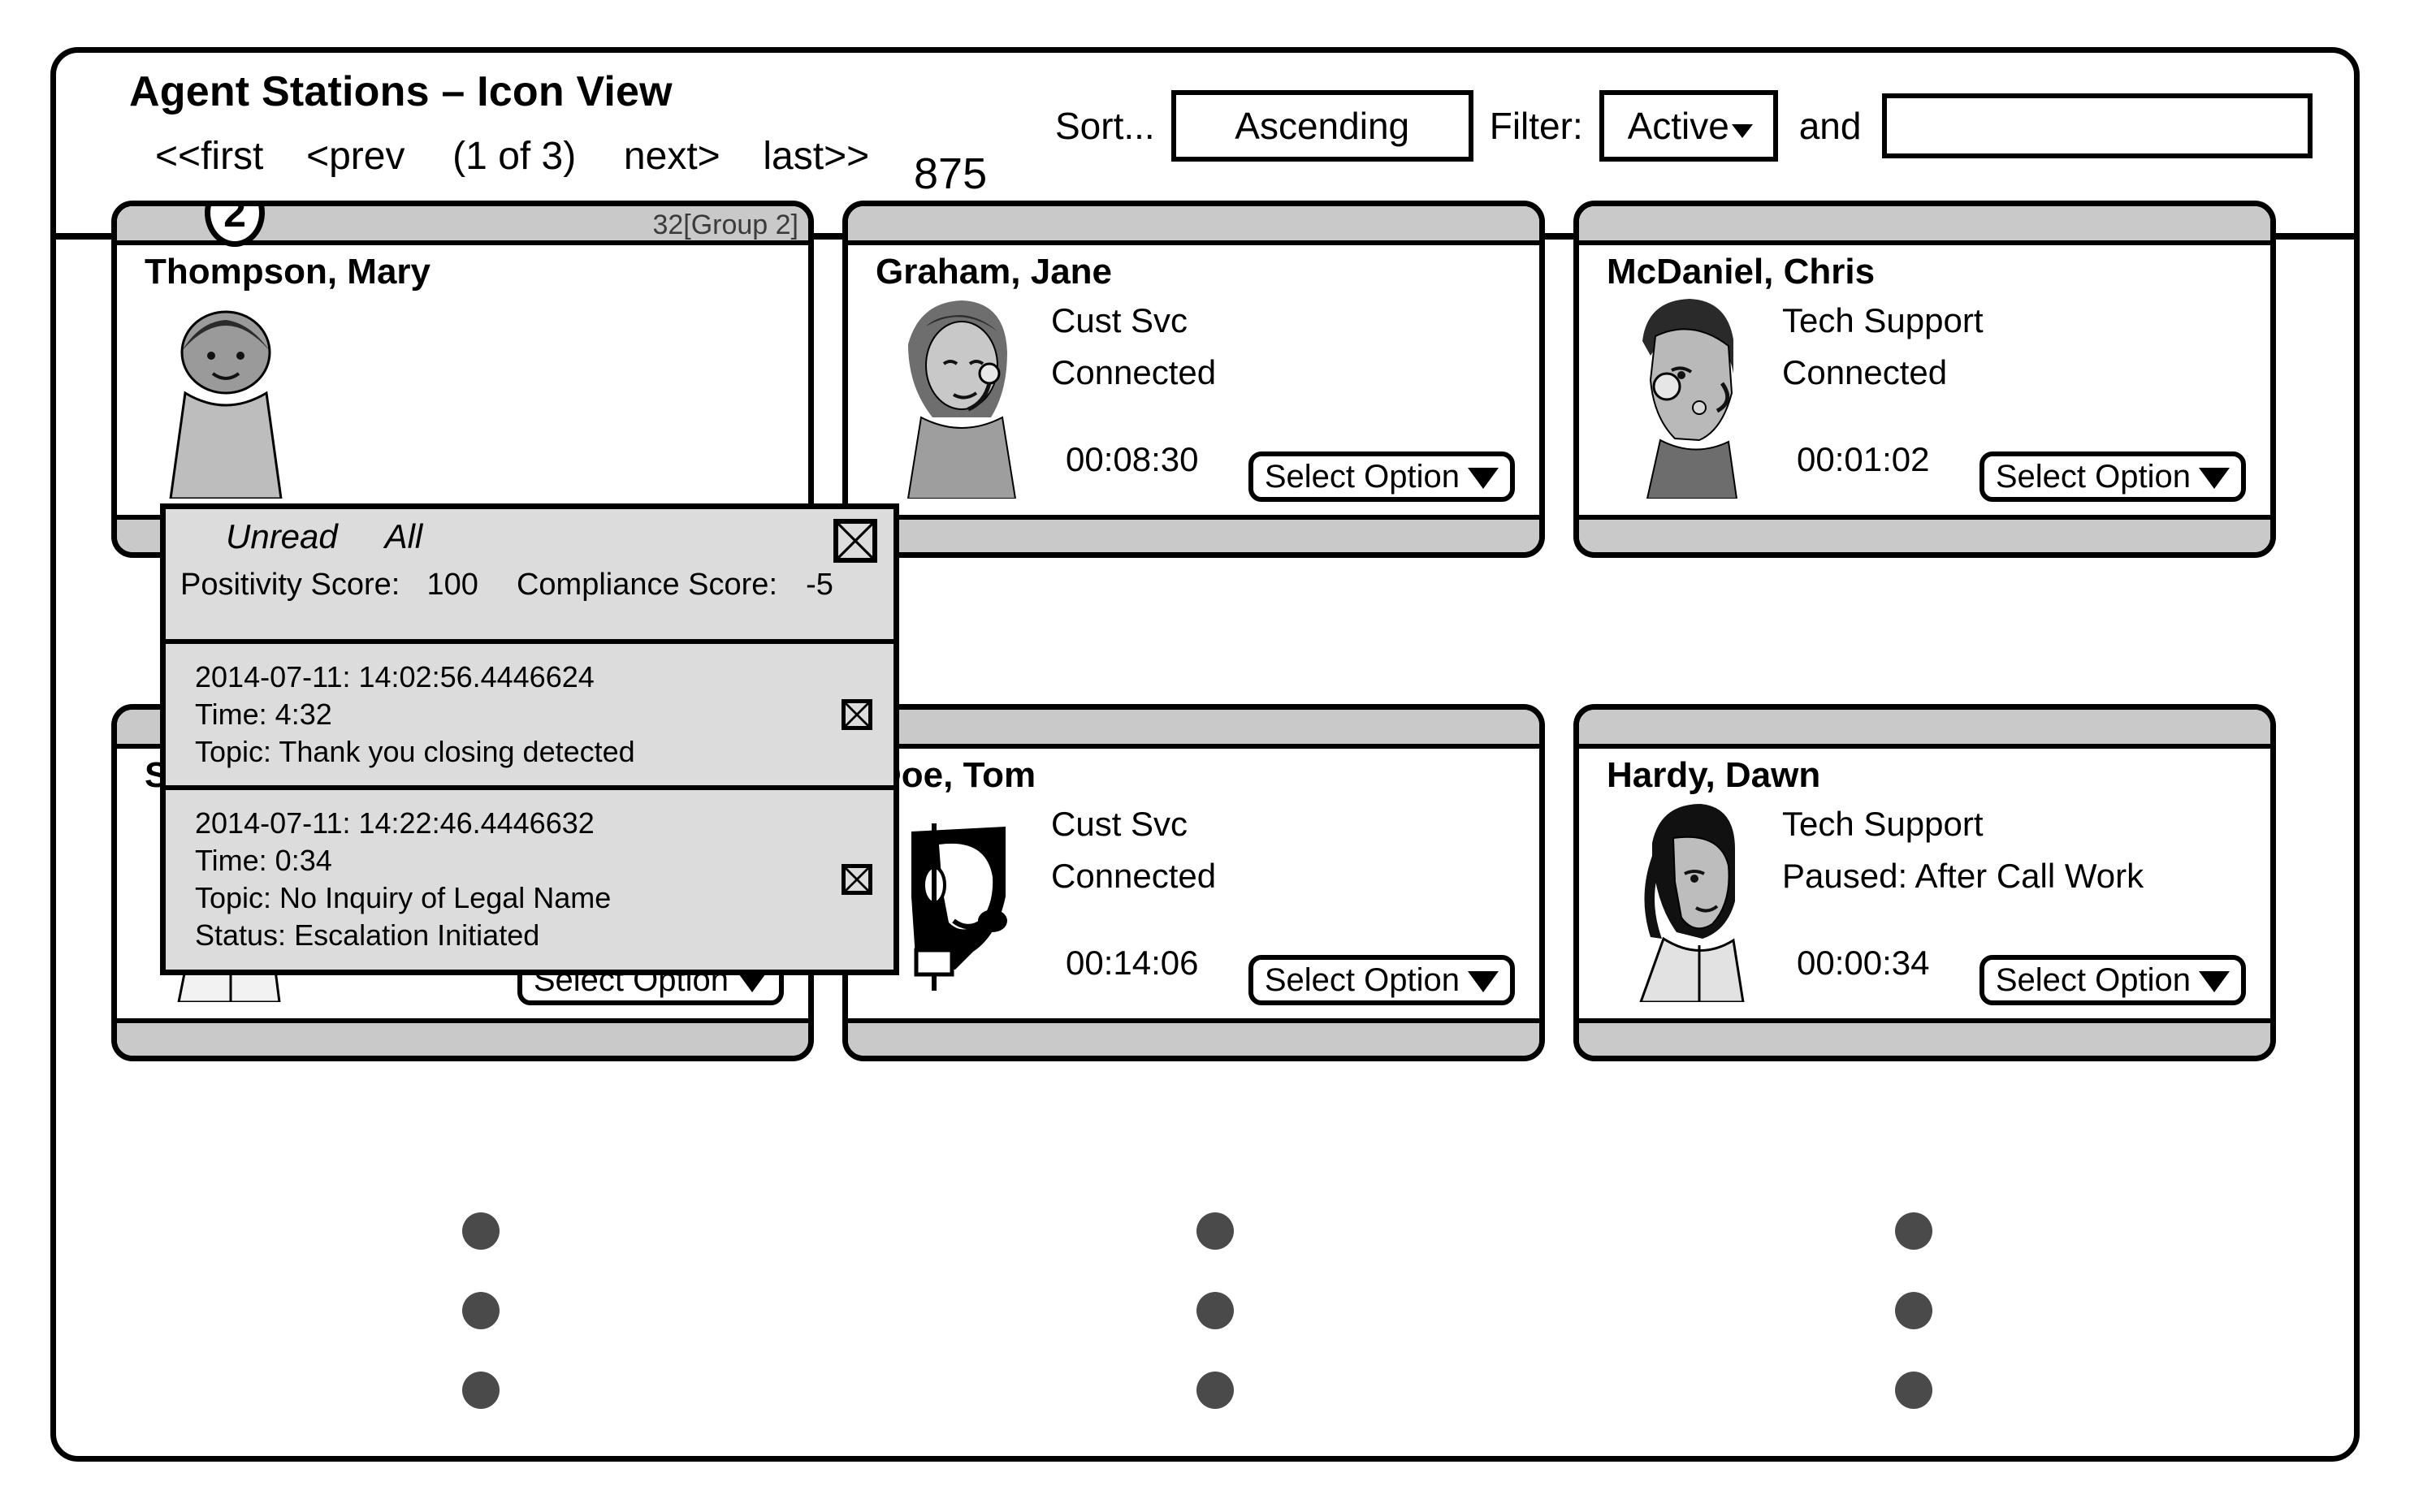 The image size is (2410, 1512). I want to click on agent-avatar-thompson, so click(226, 404).